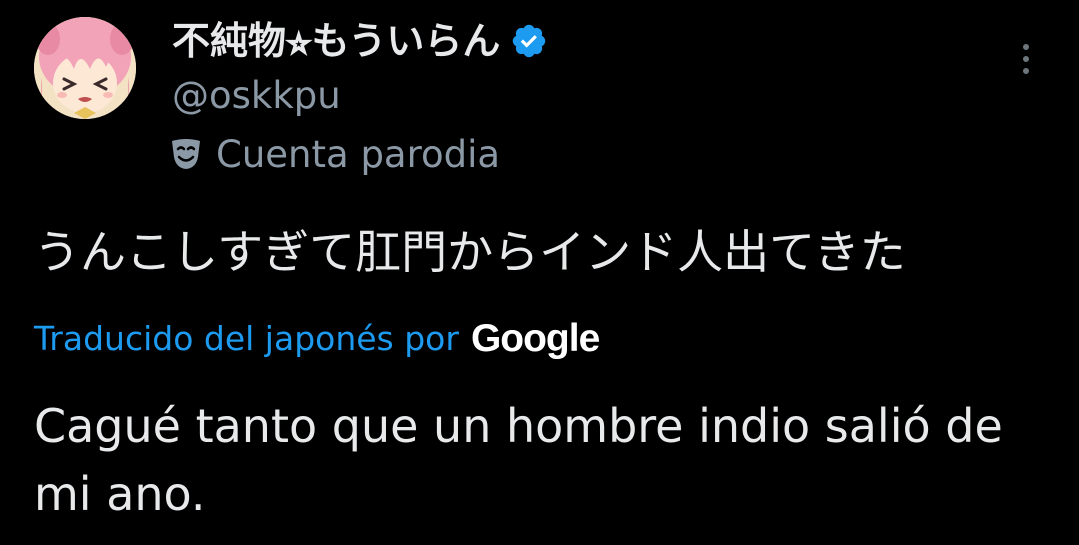  What do you see at coordinates (535, 338) in the screenshot?
I see `google-logo: Google` at bounding box center [535, 338].